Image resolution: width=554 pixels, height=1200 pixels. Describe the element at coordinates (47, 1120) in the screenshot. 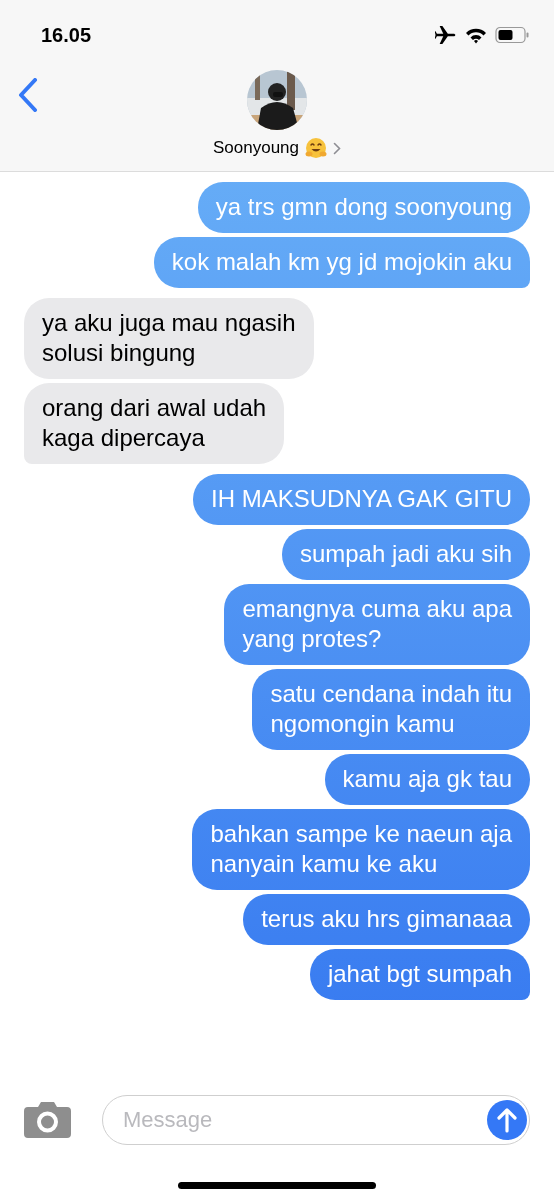

I see `camera-icon` at that location.